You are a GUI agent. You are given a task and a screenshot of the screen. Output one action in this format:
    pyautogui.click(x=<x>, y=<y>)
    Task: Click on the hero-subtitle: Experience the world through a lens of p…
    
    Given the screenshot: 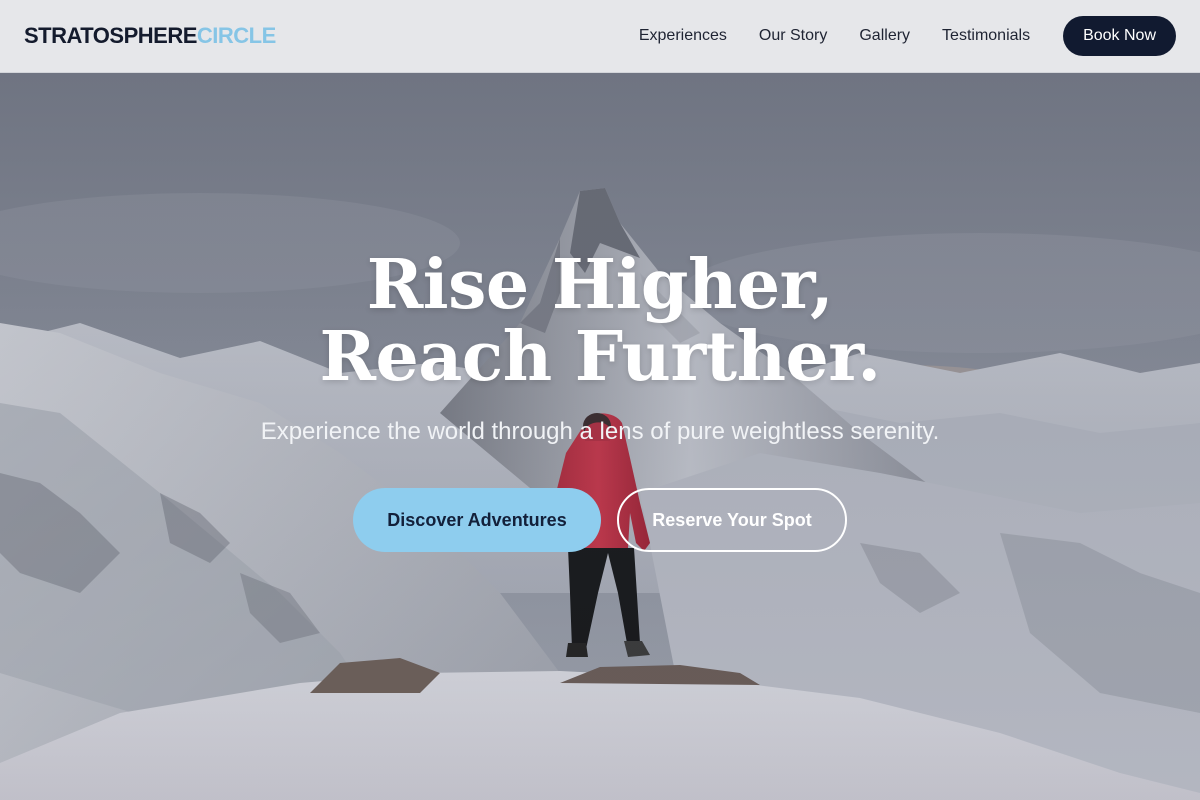 What is the action you would take?
    pyautogui.click(x=600, y=431)
    